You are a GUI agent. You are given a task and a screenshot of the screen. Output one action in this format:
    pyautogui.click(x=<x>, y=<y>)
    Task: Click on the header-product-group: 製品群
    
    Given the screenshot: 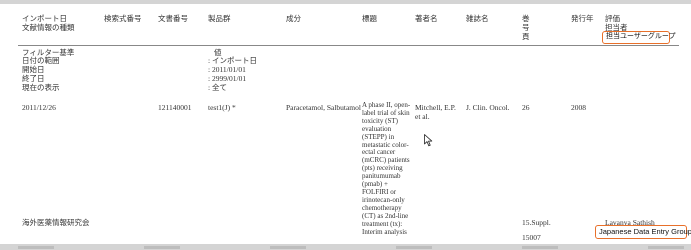 What is the action you would take?
    pyautogui.click(x=219, y=18)
    